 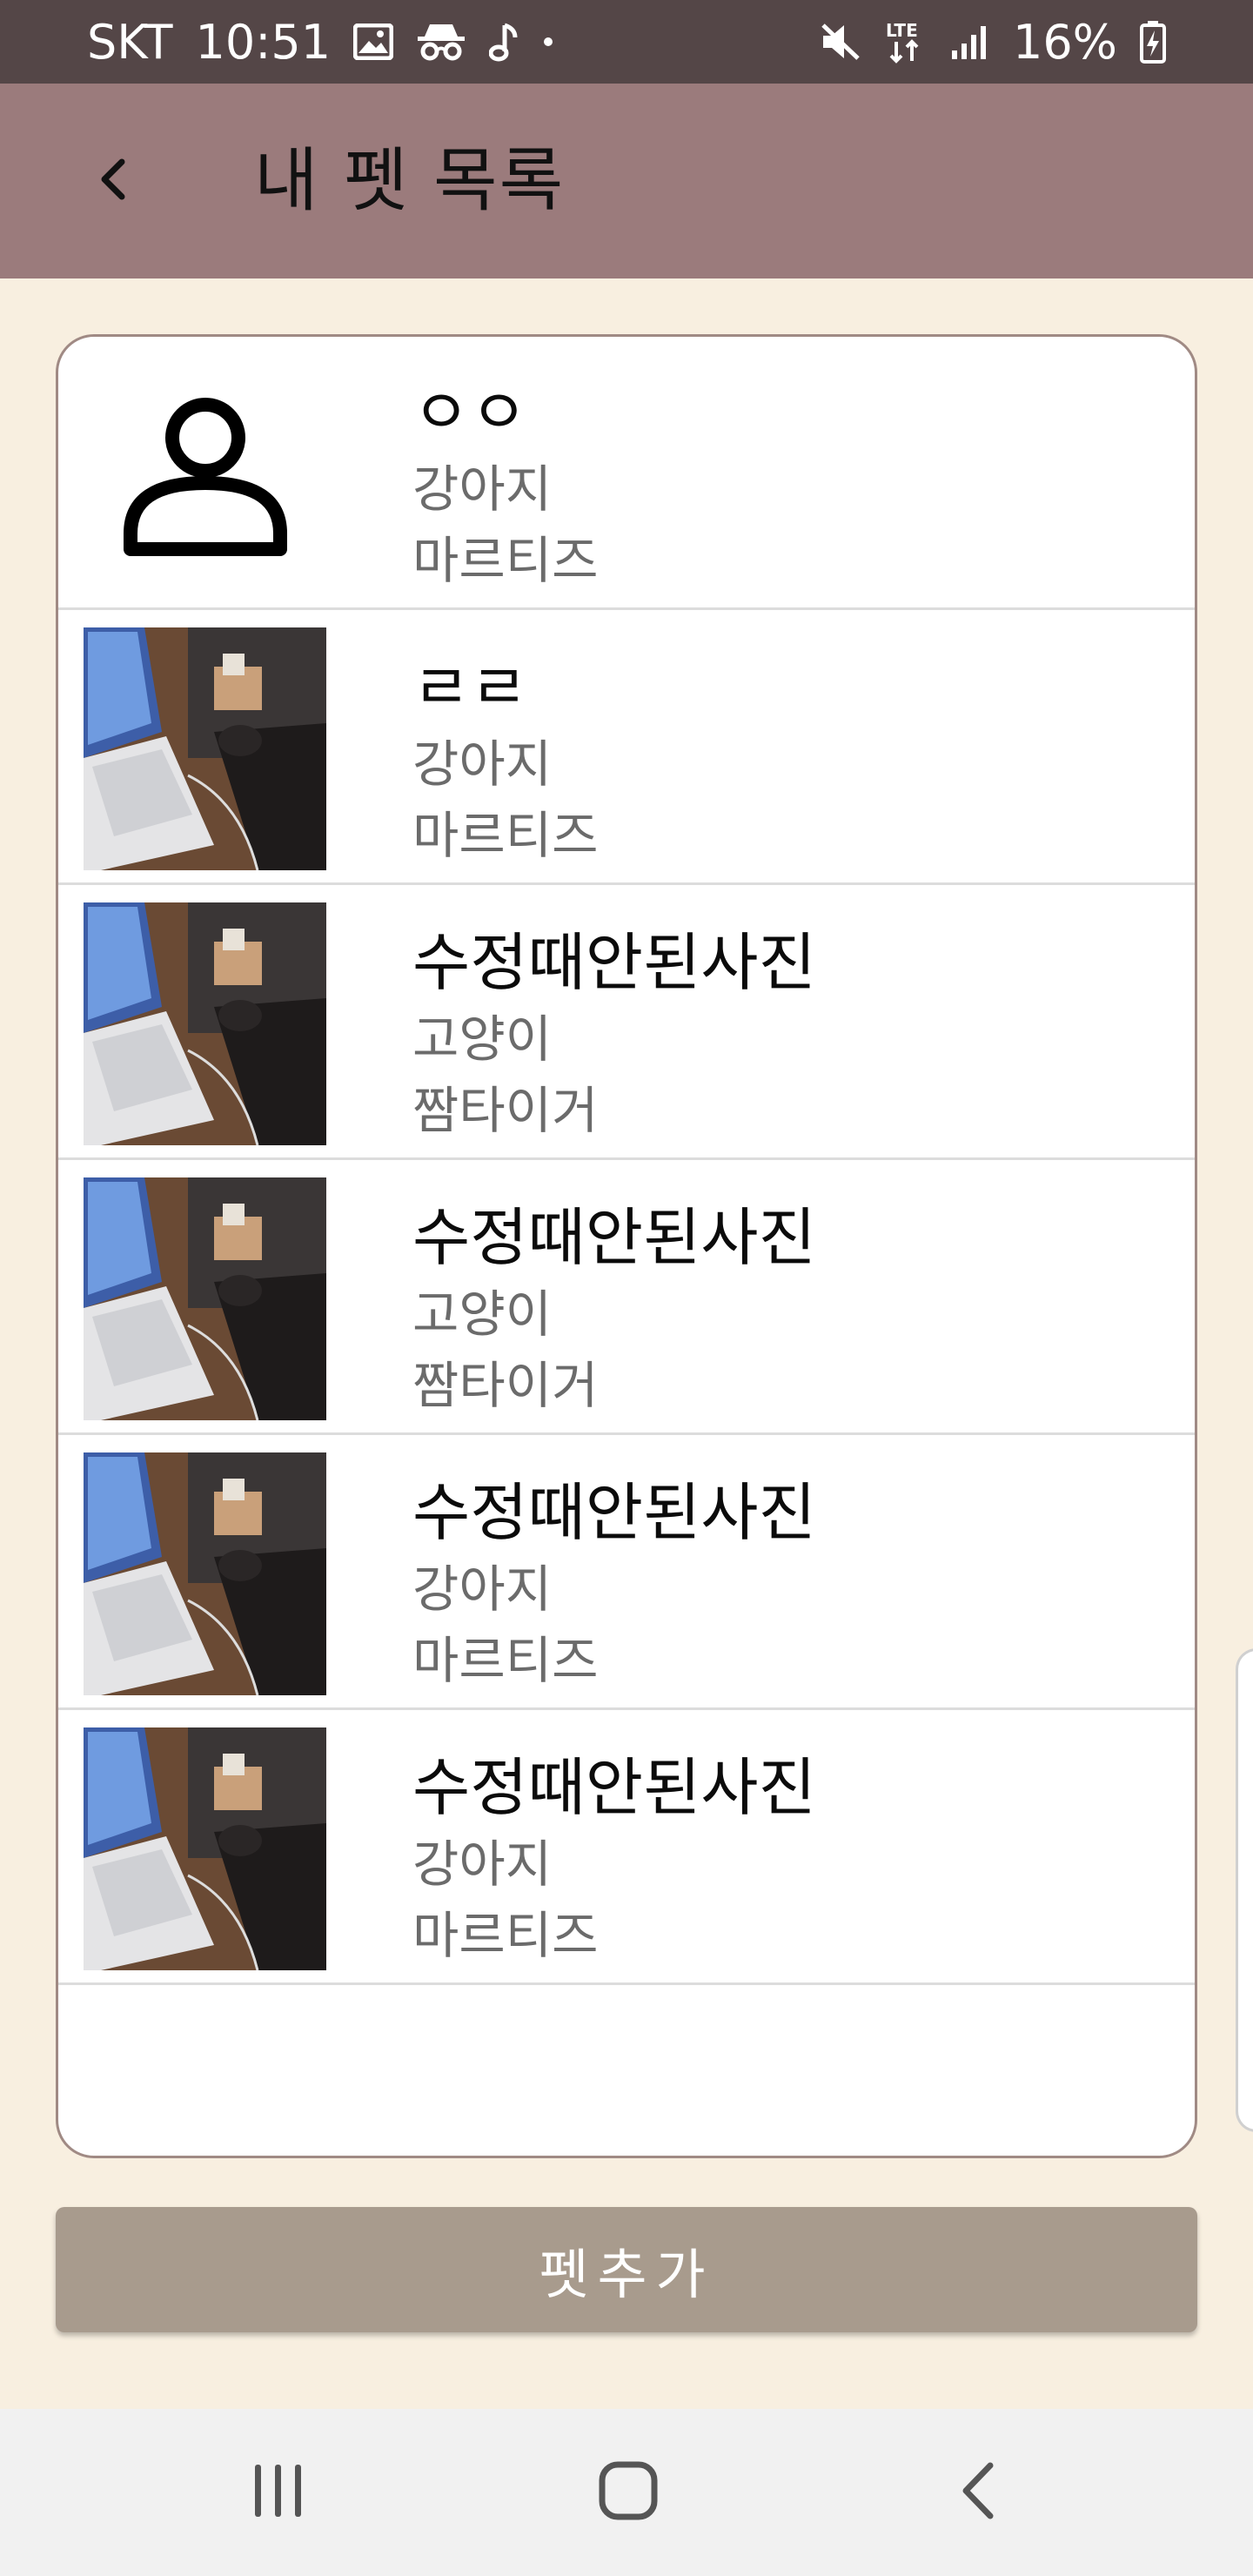 I want to click on pet-row: ㅇㅇ 강아지마르티즈, so click(x=626, y=473).